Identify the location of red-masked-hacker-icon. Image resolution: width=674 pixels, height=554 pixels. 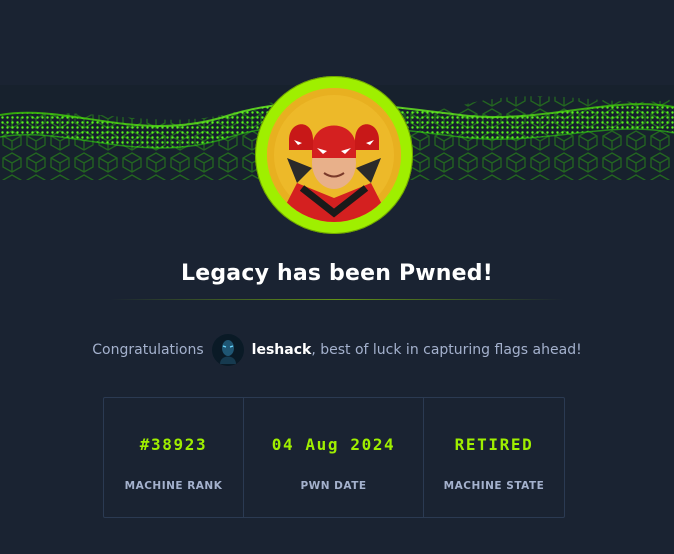
(334, 155).